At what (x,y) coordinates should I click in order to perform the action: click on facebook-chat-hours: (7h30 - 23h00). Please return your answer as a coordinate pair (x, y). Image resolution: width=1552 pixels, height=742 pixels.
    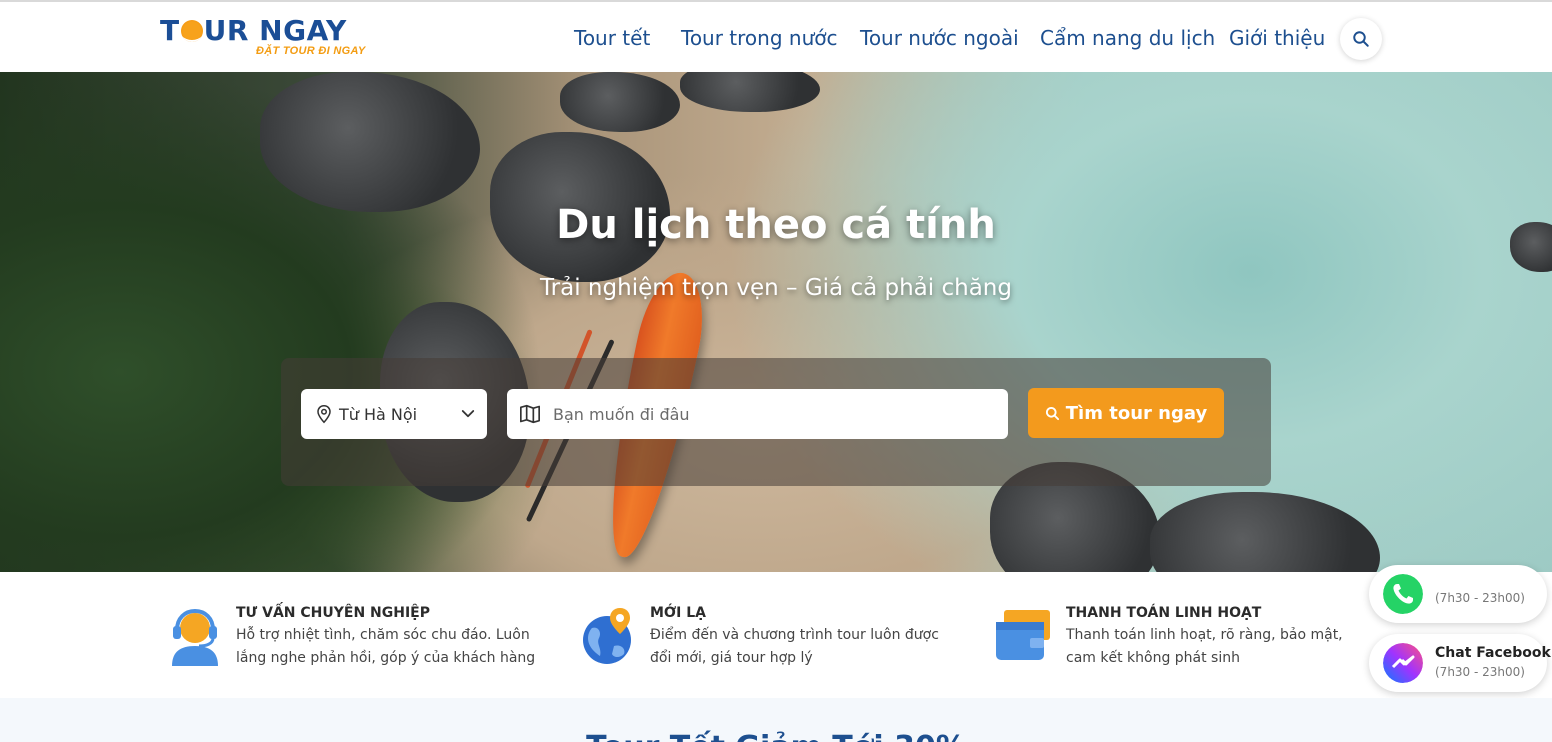
    Looking at the image, I should click on (1480, 672).